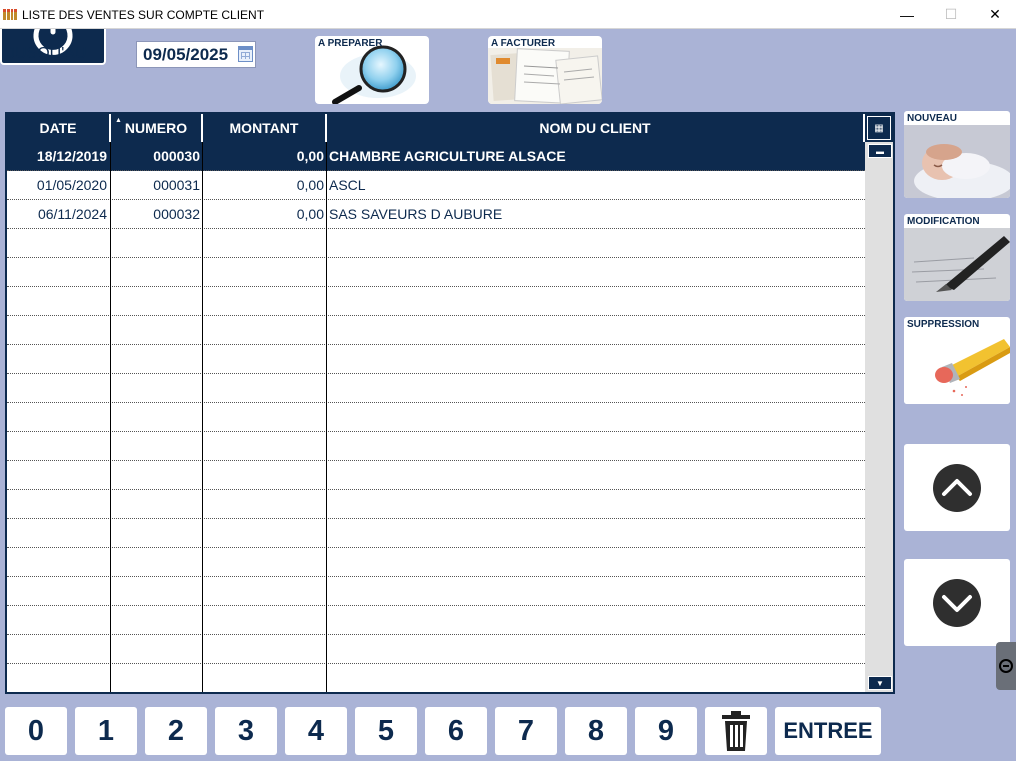 This screenshot has width=1016, height=761. Describe the element at coordinates (36, 731) in the screenshot. I see `key-0: 0` at that location.